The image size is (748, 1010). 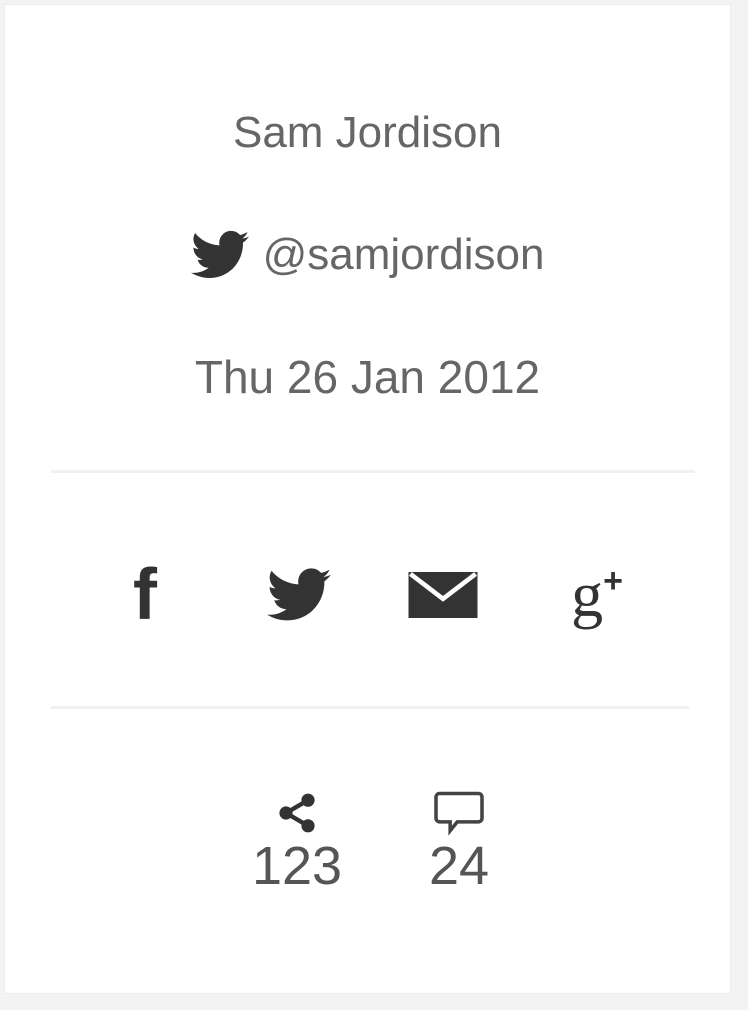 What do you see at coordinates (459, 813) in the screenshot?
I see `speech-bubble-icon` at bounding box center [459, 813].